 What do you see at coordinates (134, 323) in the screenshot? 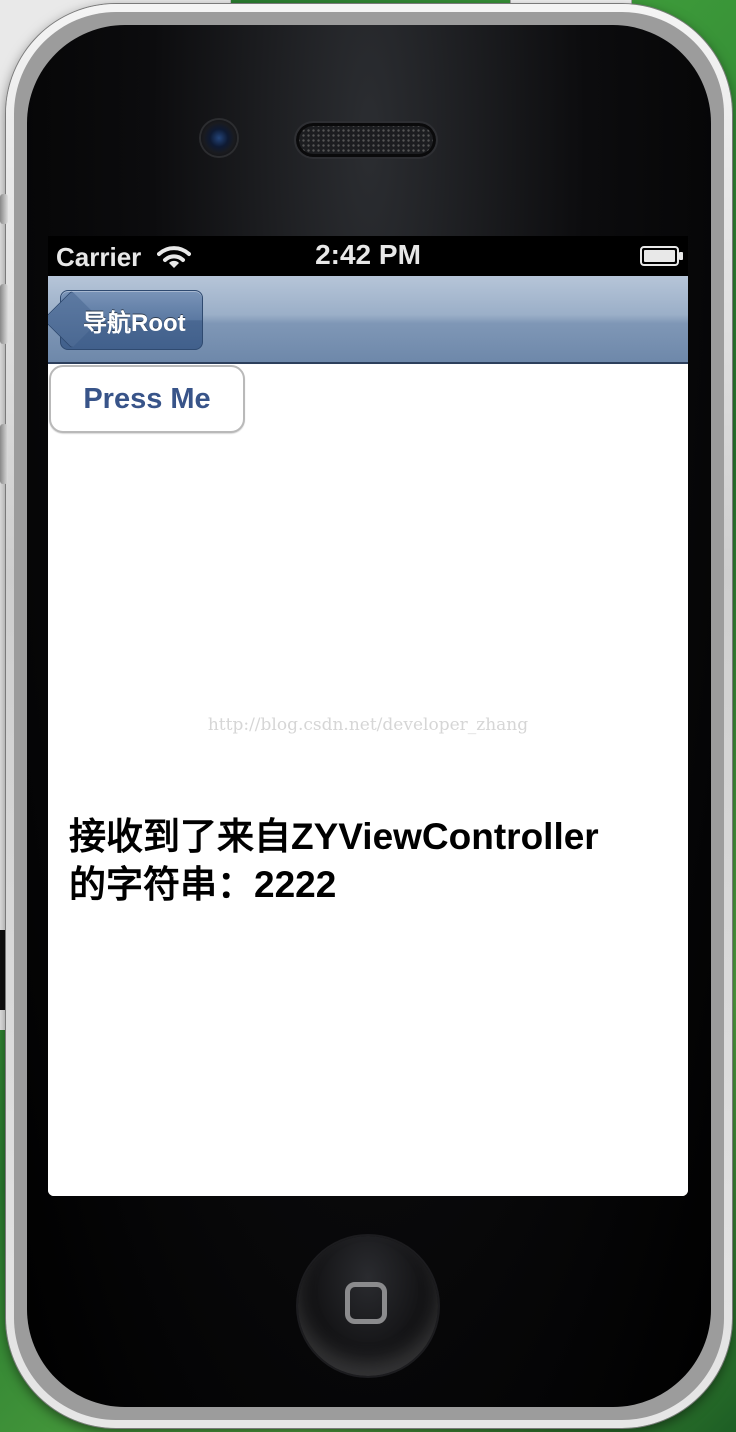
I see `back-button-label: 导航Root` at bounding box center [134, 323].